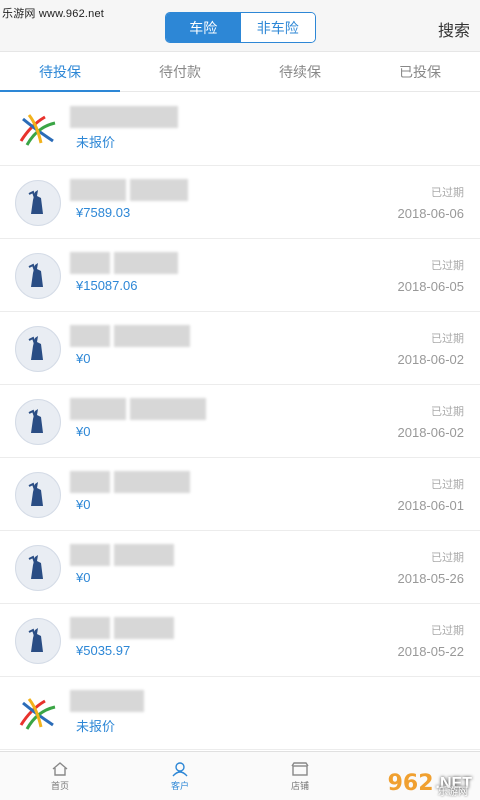 This screenshot has height=800, width=480. Describe the element at coordinates (59, 785) in the screenshot. I see `nav-home-label: 首页` at that location.